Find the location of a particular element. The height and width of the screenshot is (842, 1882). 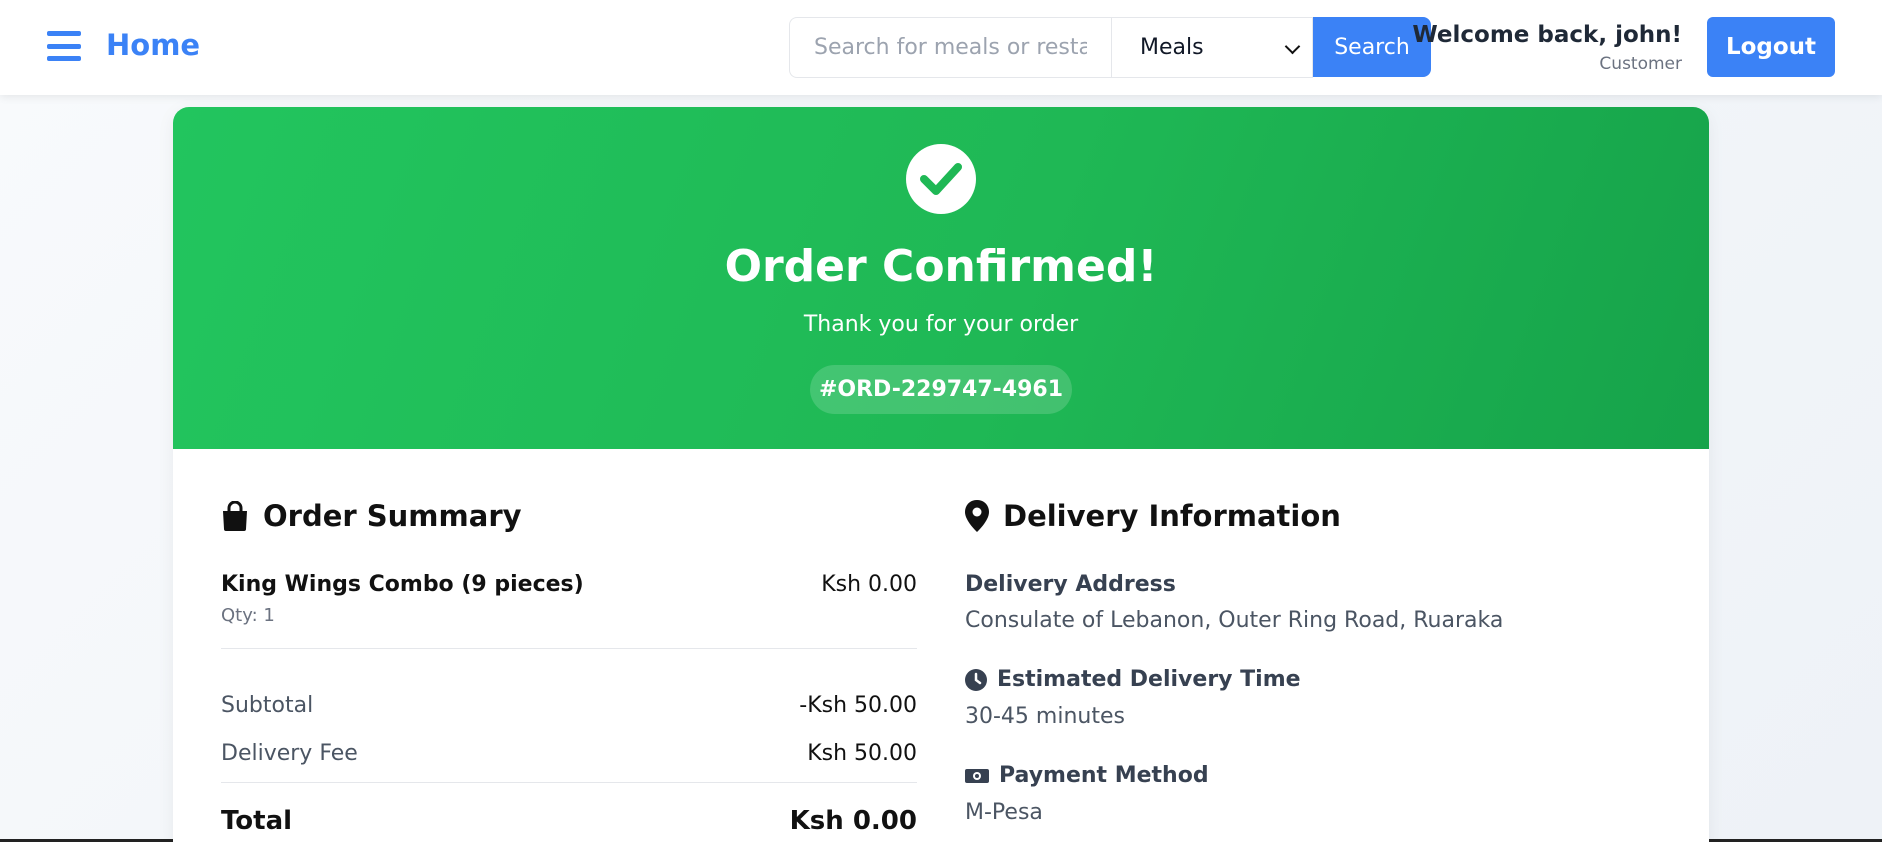

map-pin-icon is located at coordinates (977, 516).